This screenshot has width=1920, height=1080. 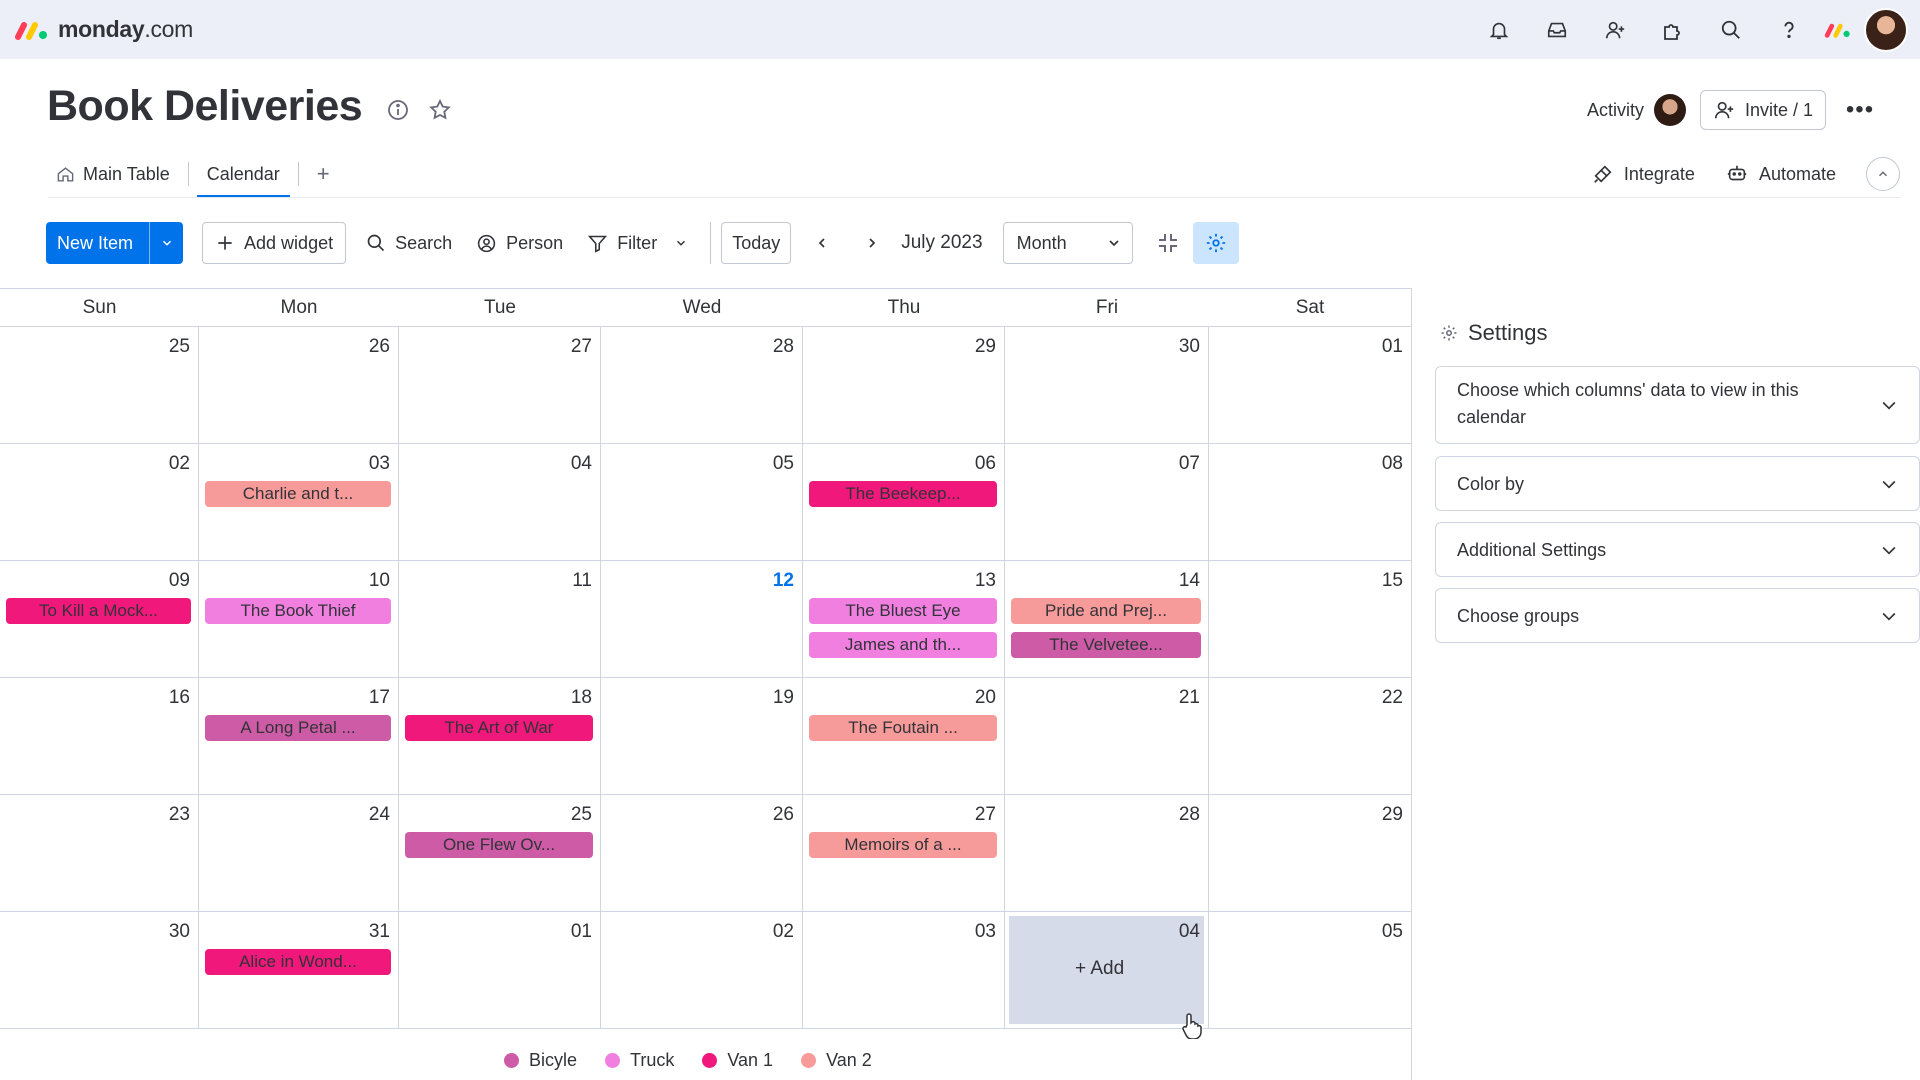 I want to click on apps-marketplace-icon, so click(x=1673, y=29).